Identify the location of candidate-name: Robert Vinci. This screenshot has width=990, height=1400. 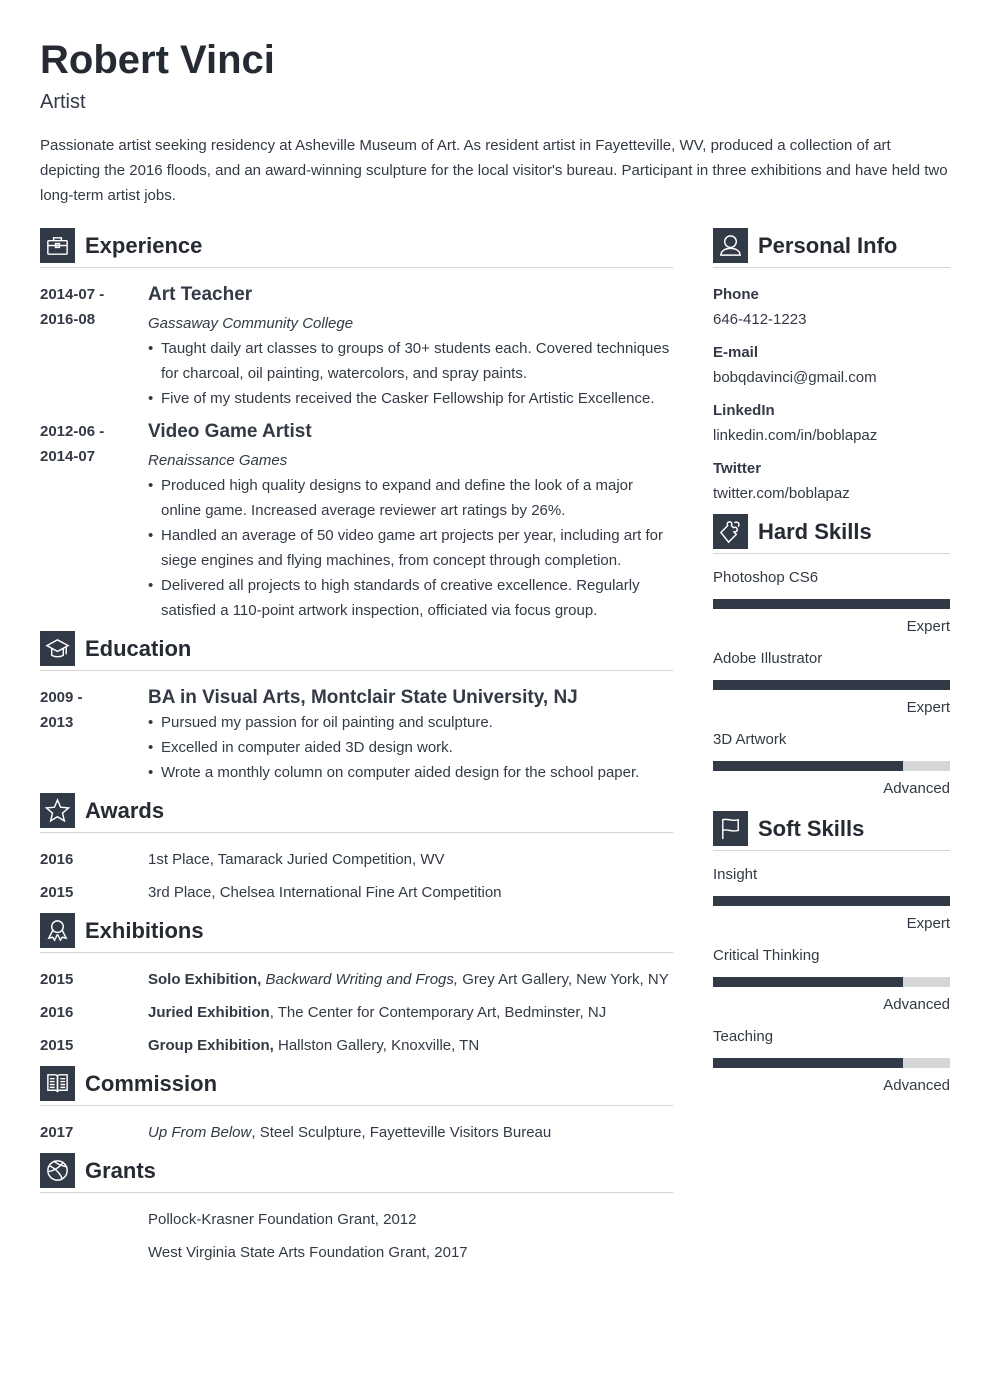
(157, 60).